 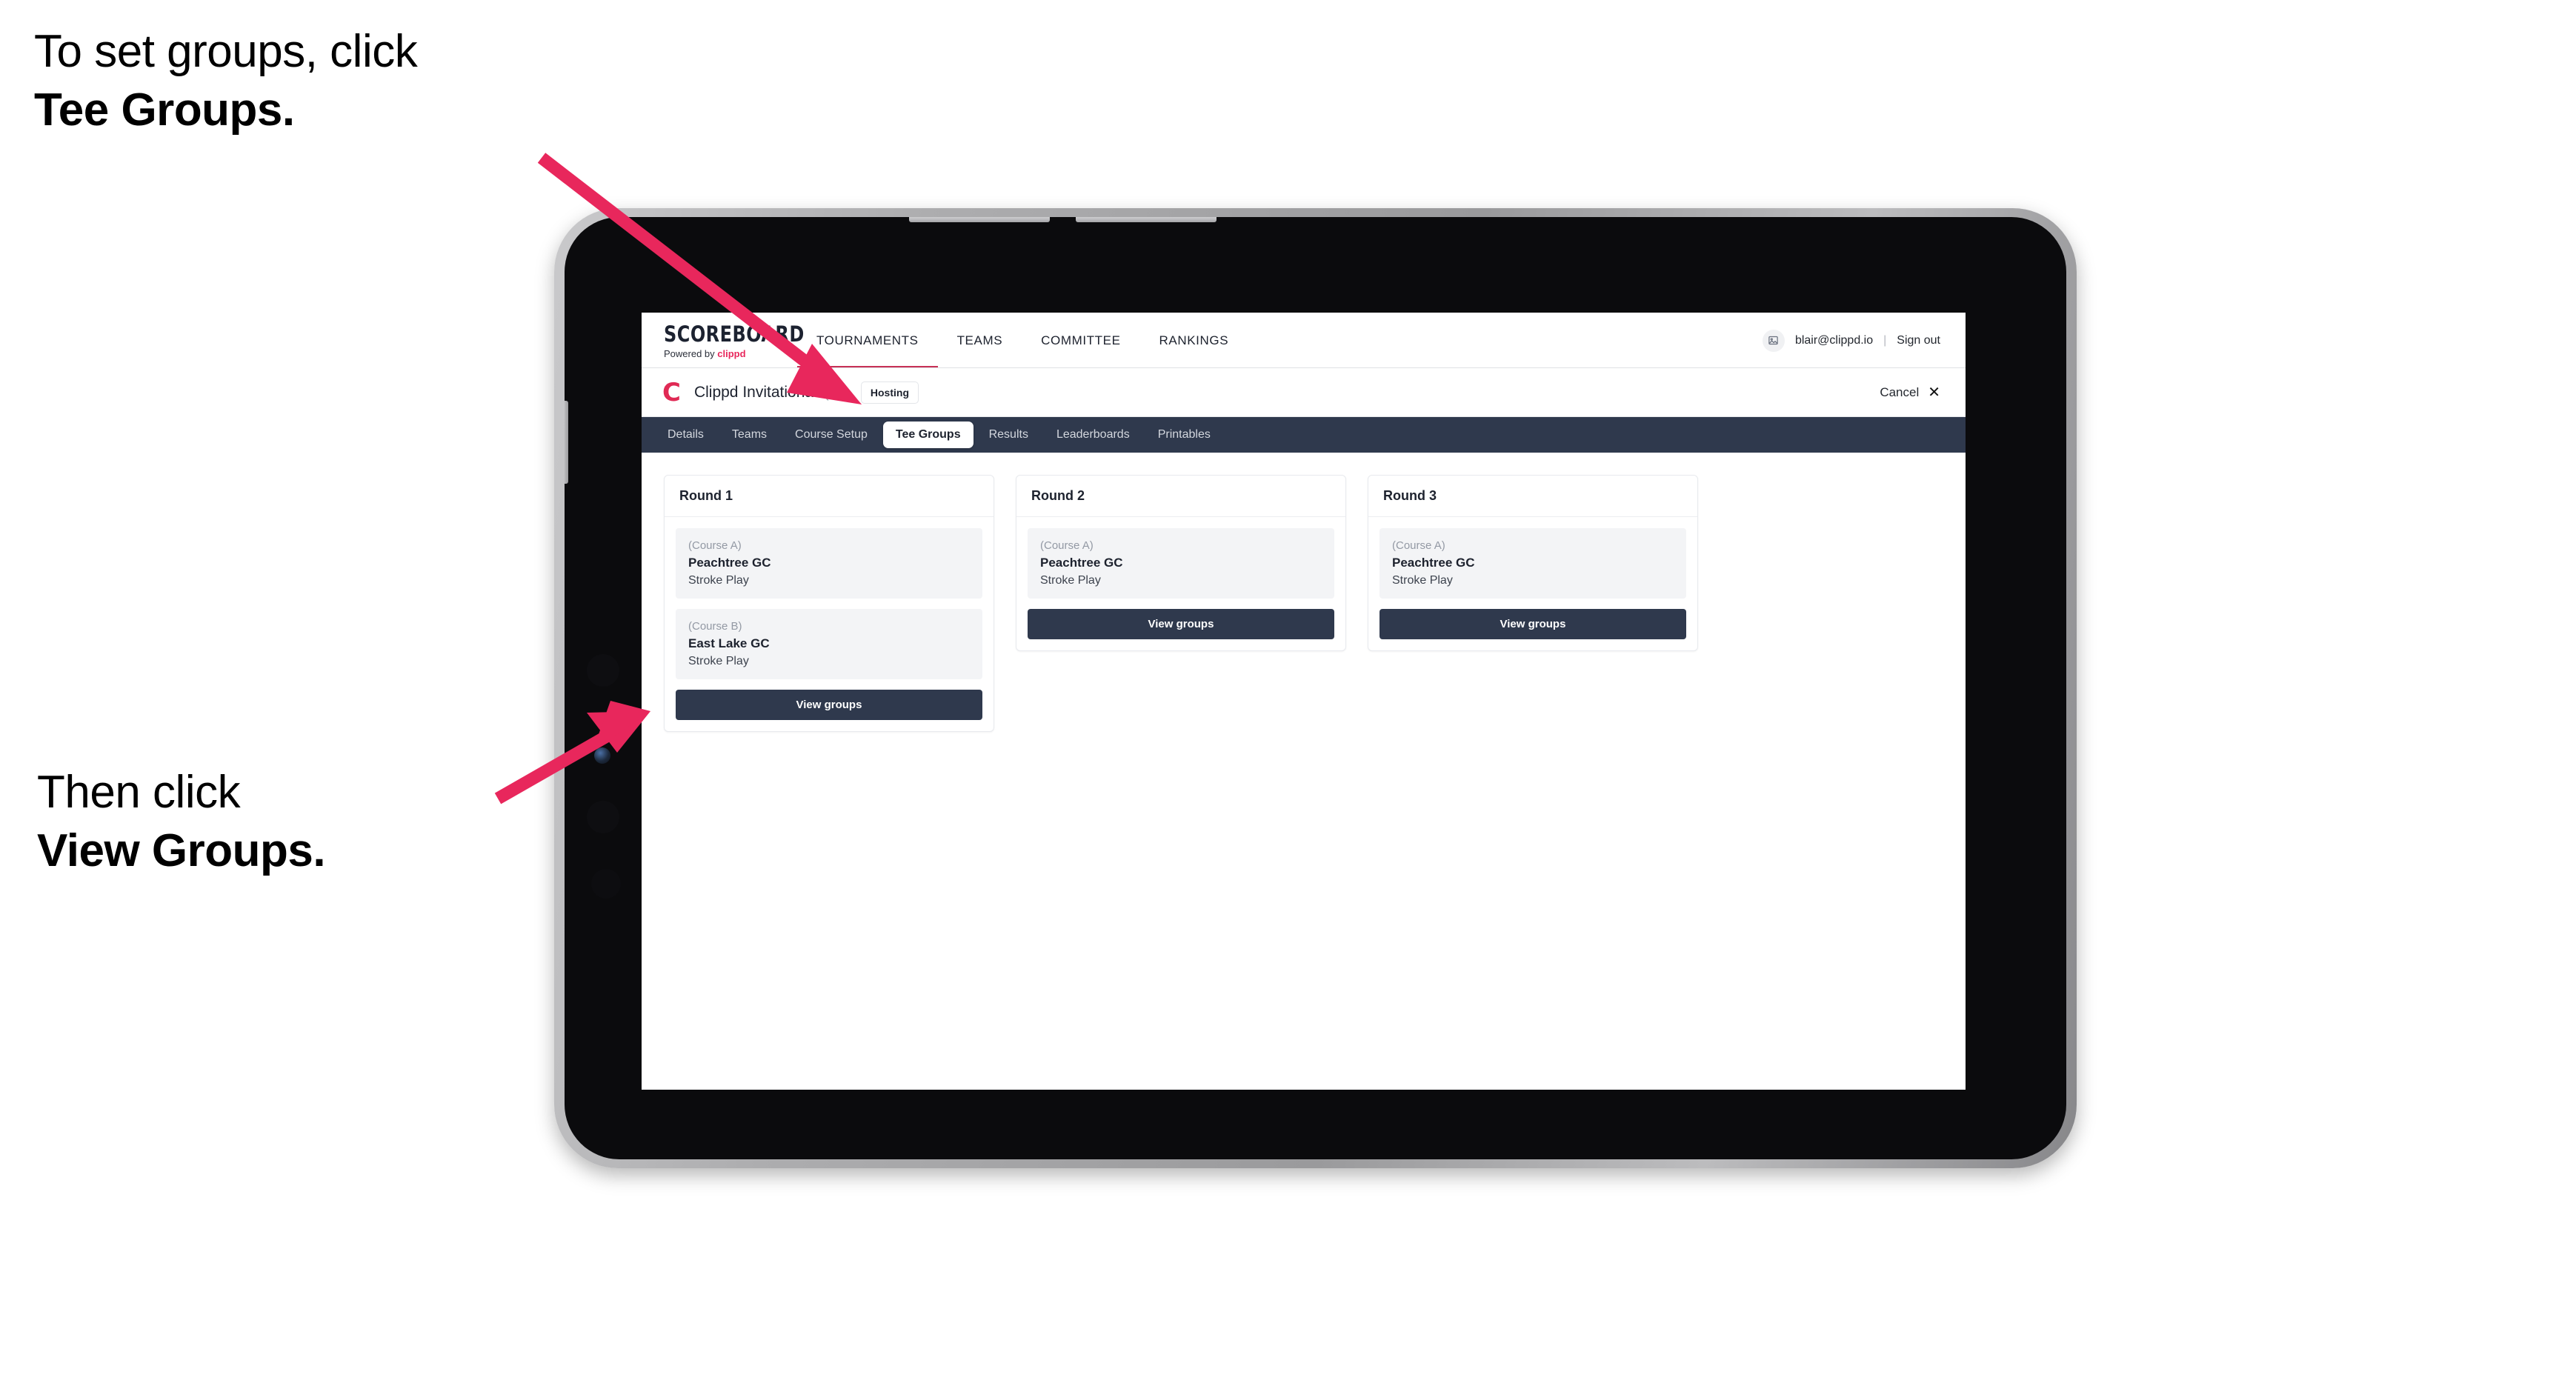 What do you see at coordinates (181, 822) in the screenshot?
I see `instruction-caption-bottom: Then click View Groups.` at bounding box center [181, 822].